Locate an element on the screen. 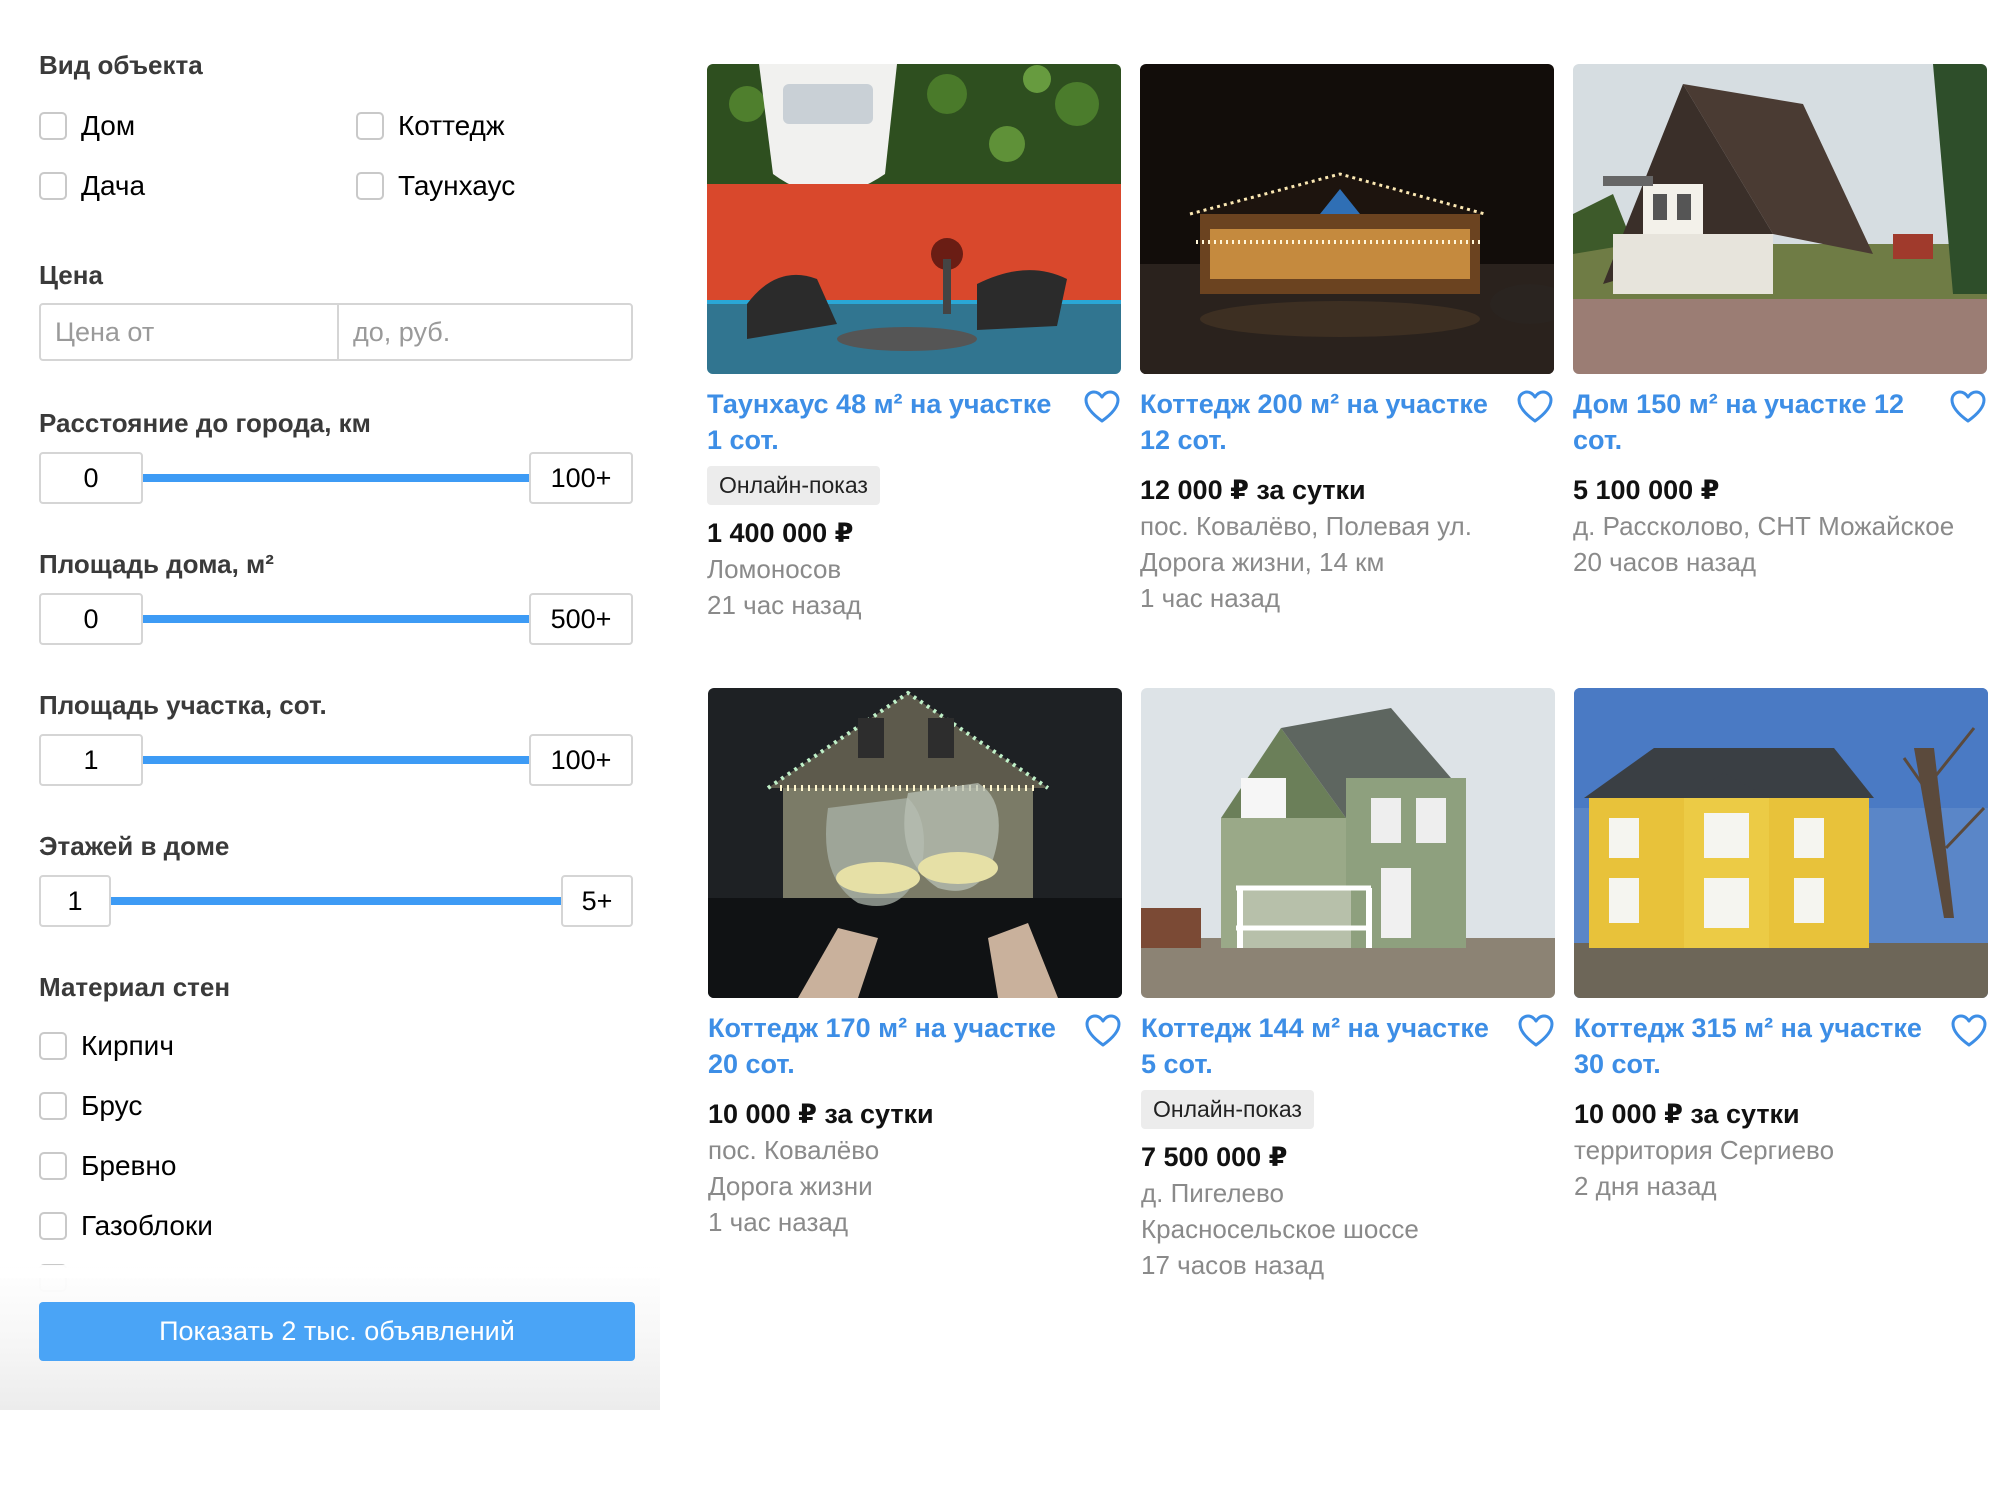 The height and width of the screenshot is (1486, 2000). plot-area-min-input: 1 is located at coordinates (91, 760).